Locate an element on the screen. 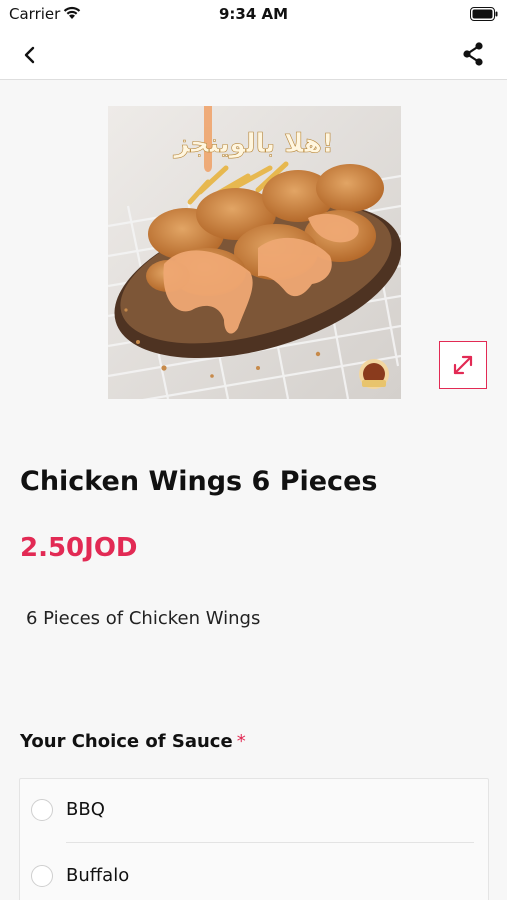 The image size is (507, 900). product-description: 6 Pieces of Chicken Wings is located at coordinates (143, 618).